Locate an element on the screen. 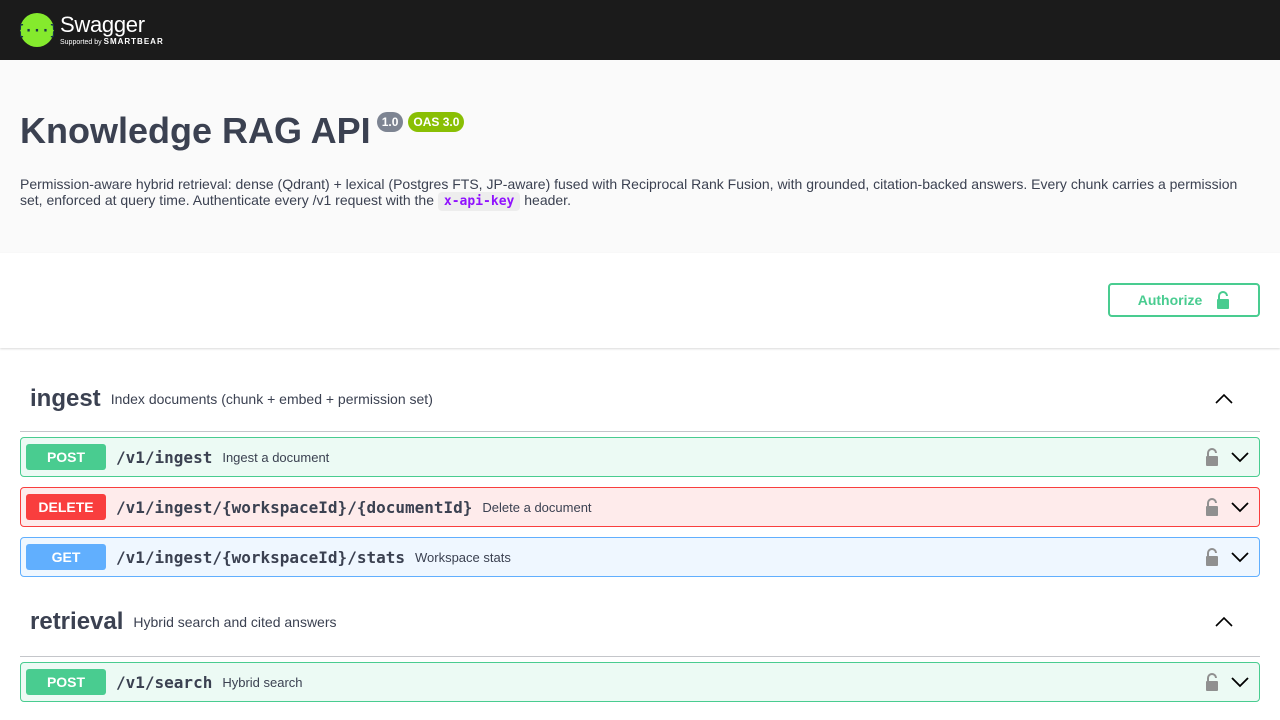 This screenshot has height=720, width=1280. header-code: x-api-key is located at coordinates (479, 201).